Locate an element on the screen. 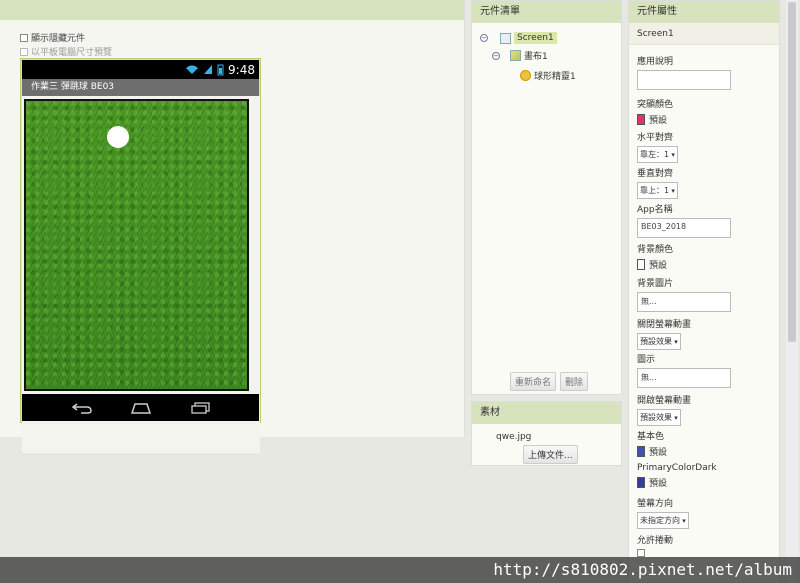  ball-sprite is located at coordinates (118, 137).